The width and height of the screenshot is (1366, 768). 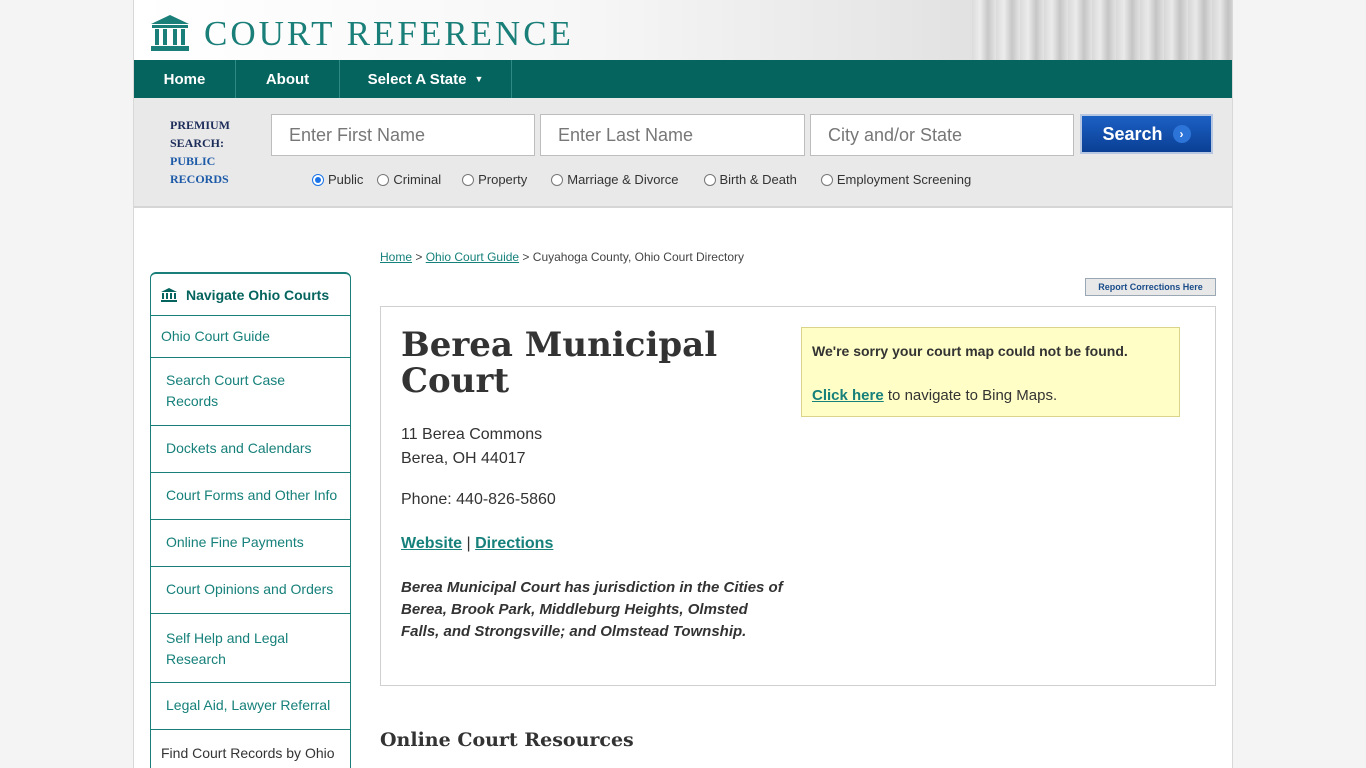 I want to click on sidebar-item-legal-aid: Legal Aid, Lawyer Referral, so click(x=250, y=706).